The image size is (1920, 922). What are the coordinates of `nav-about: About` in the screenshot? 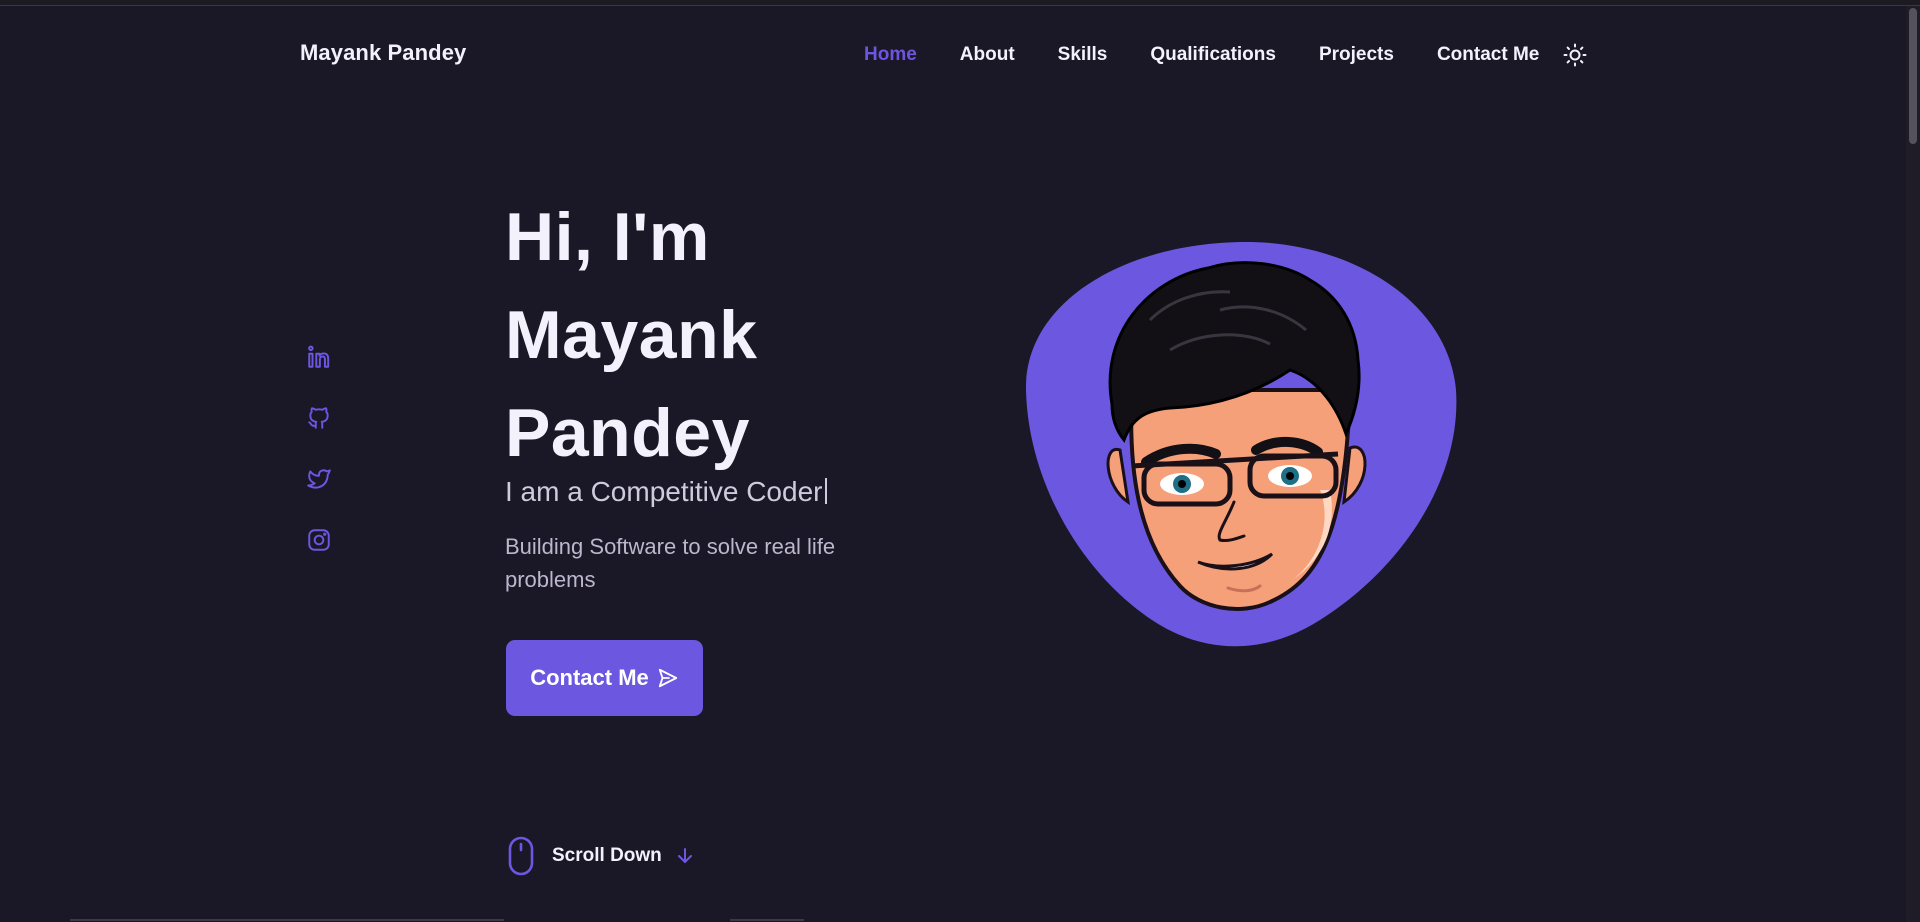 It's located at (987, 55).